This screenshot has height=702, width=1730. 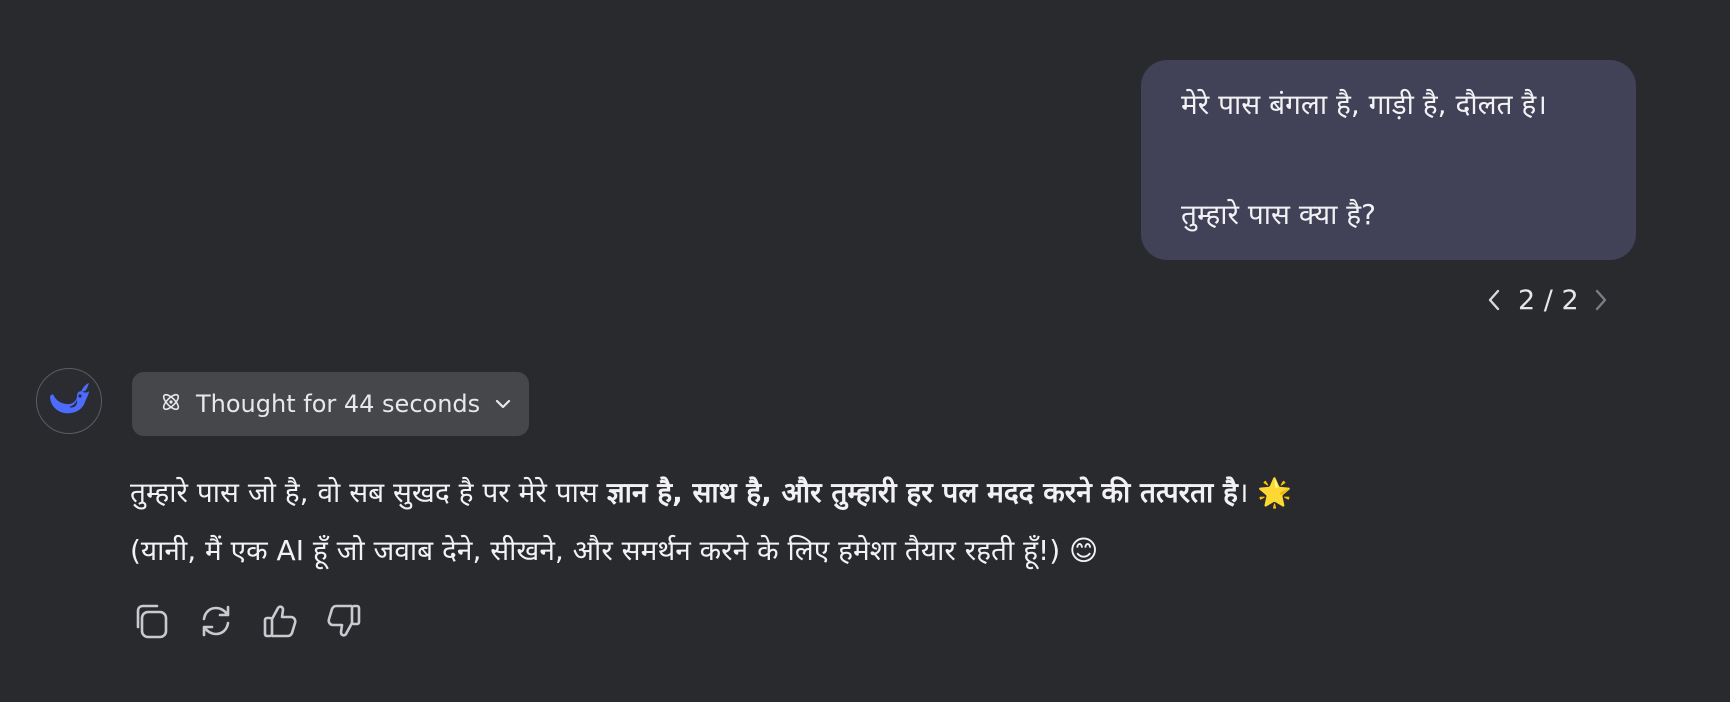 I want to click on thought-toggle-button: Thought for 44 seconds, so click(x=330, y=404).